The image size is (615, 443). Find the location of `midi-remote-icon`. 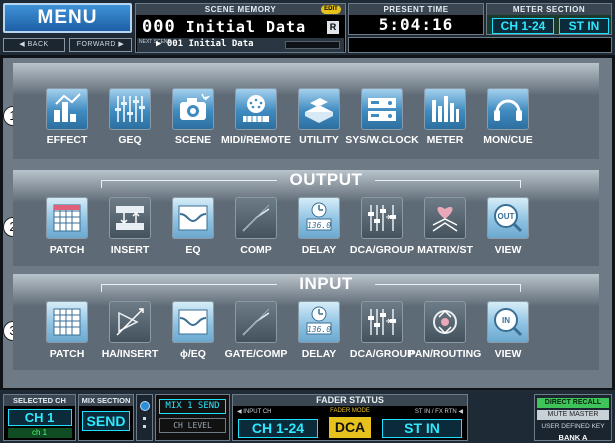

midi-remote-icon is located at coordinates (256, 109).